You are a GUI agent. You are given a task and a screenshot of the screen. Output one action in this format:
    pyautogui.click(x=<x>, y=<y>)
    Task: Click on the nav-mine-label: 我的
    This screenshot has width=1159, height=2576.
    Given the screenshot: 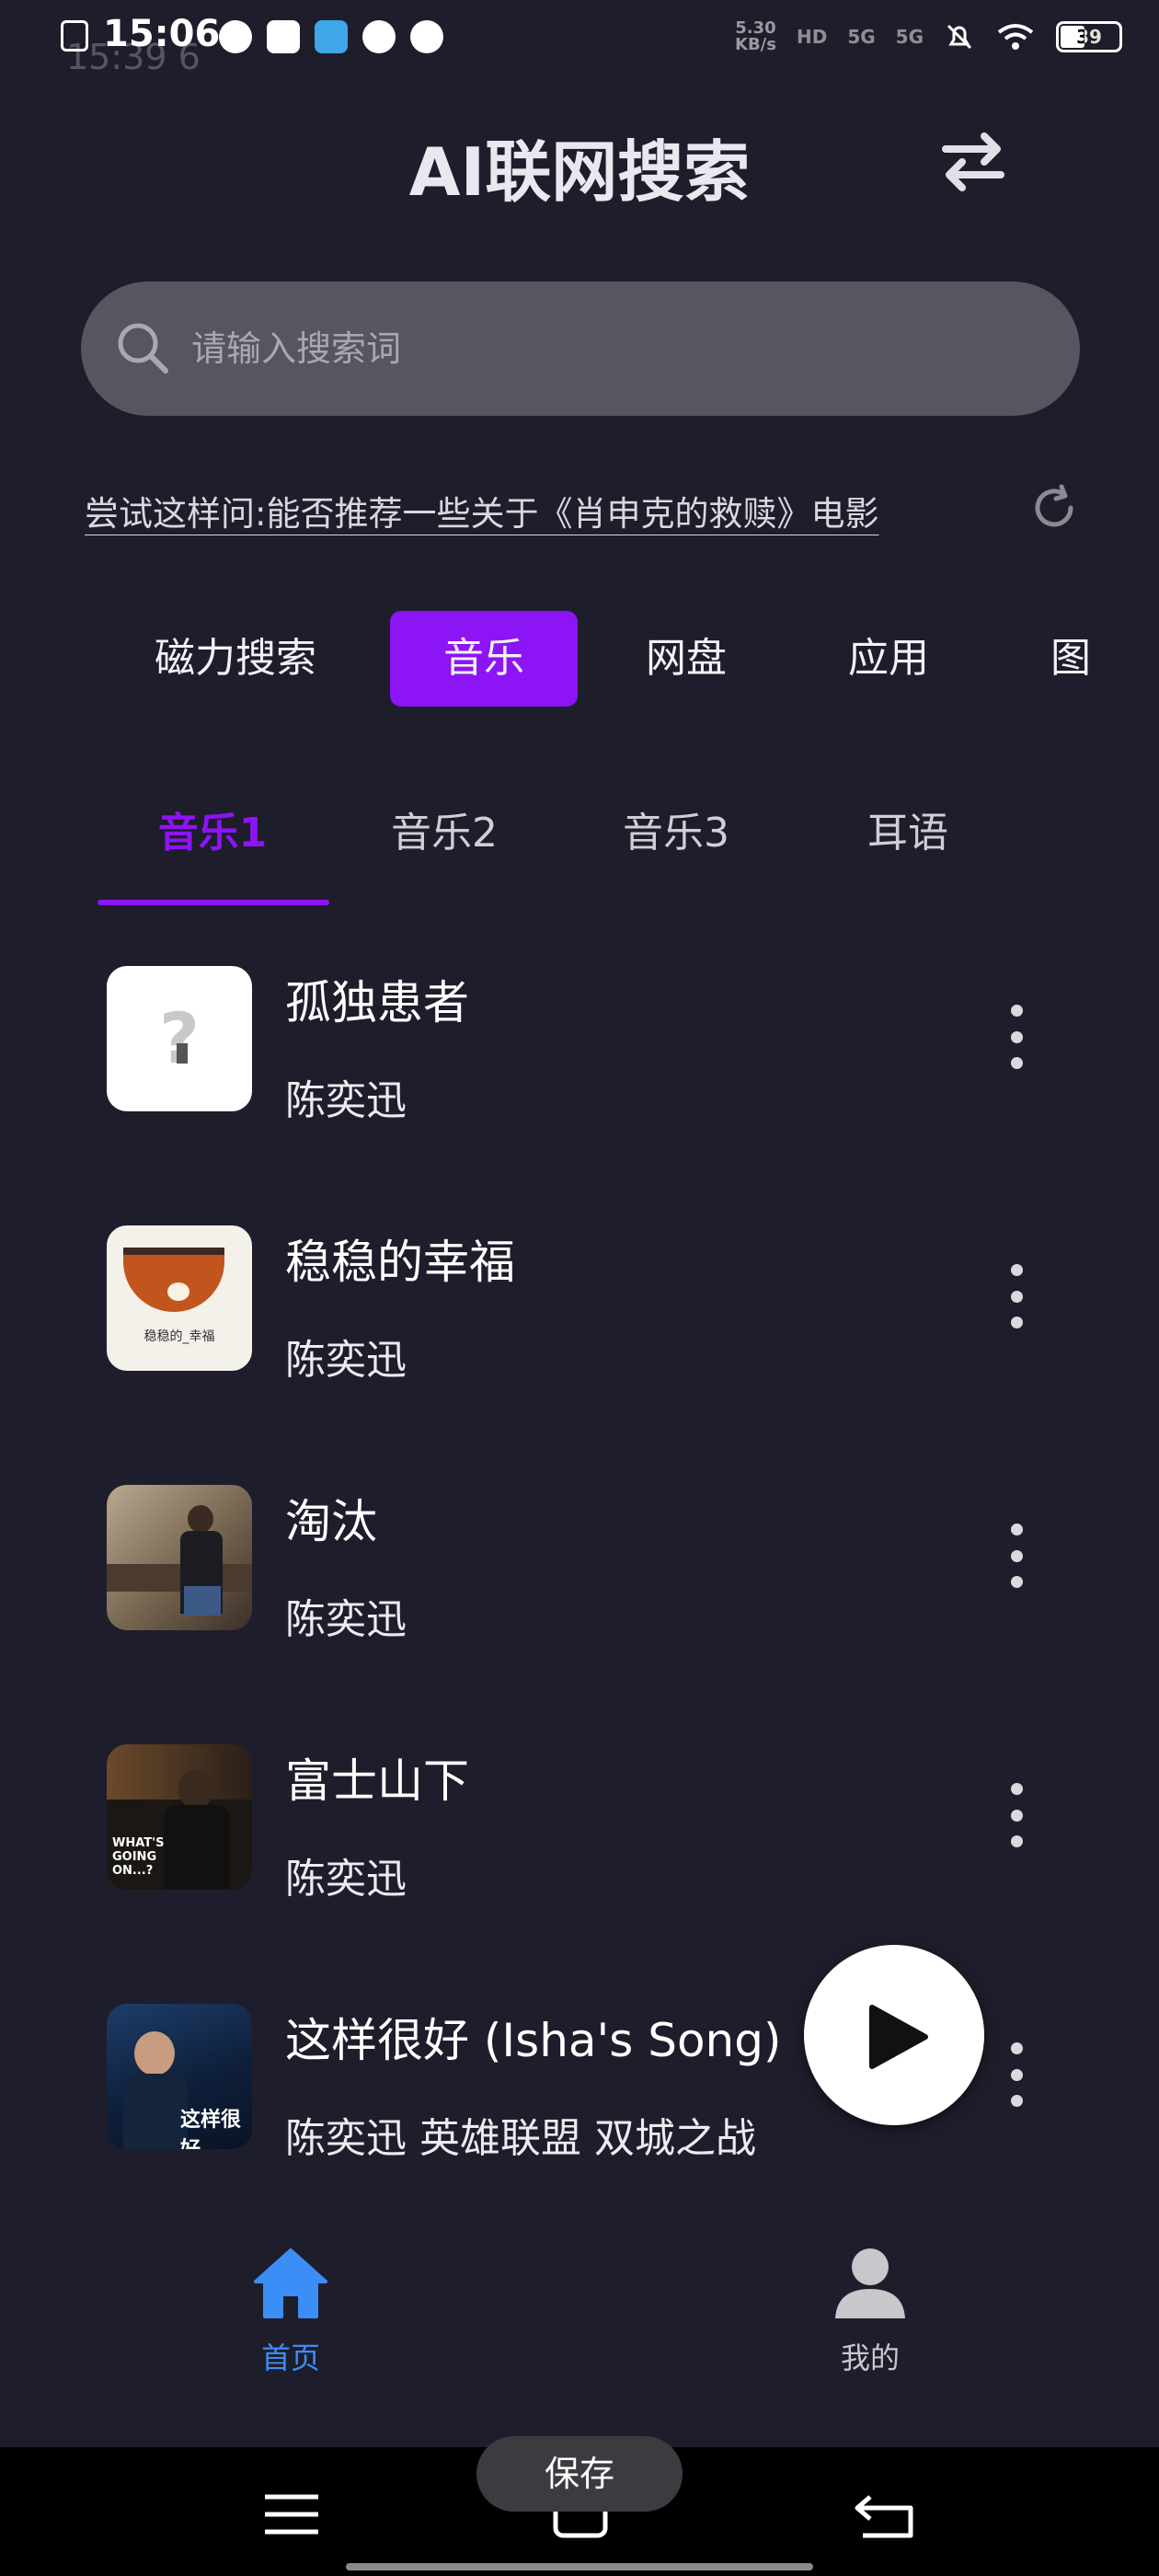 What is the action you would take?
    pyautogui.click(x=870, y=2357)
    